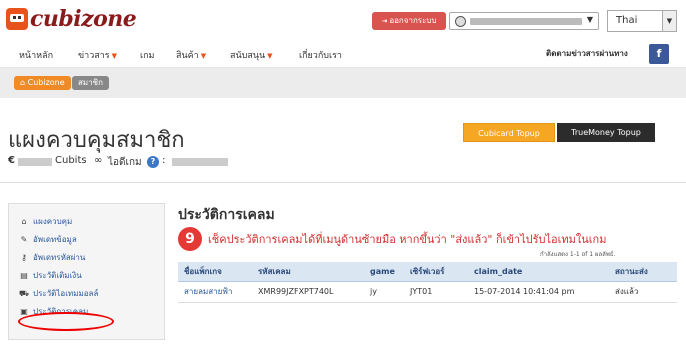 This screenshot has height=361, width=686. I want to click on sidebar-item-itemmall-history: ⛟ ประวัติไอเทมมอลล์, so click(86, 294).